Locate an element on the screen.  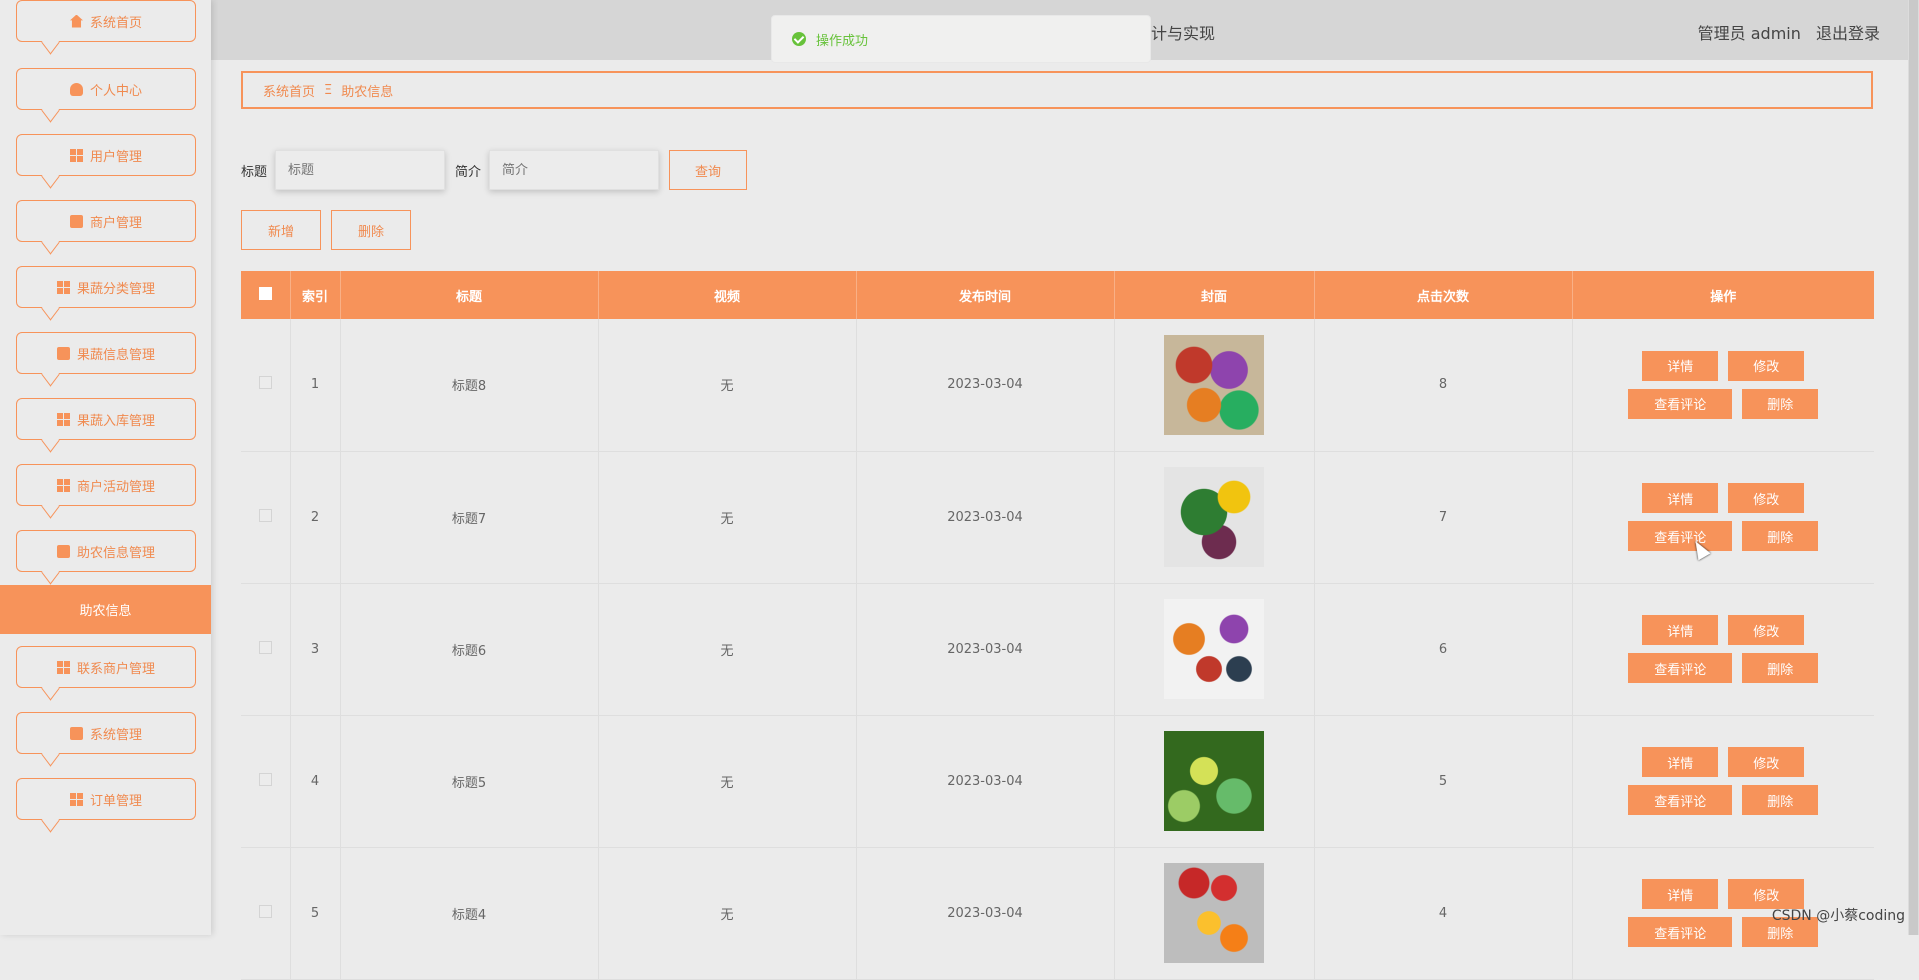
index-cell: 4 is located at coordinates (315, 781).